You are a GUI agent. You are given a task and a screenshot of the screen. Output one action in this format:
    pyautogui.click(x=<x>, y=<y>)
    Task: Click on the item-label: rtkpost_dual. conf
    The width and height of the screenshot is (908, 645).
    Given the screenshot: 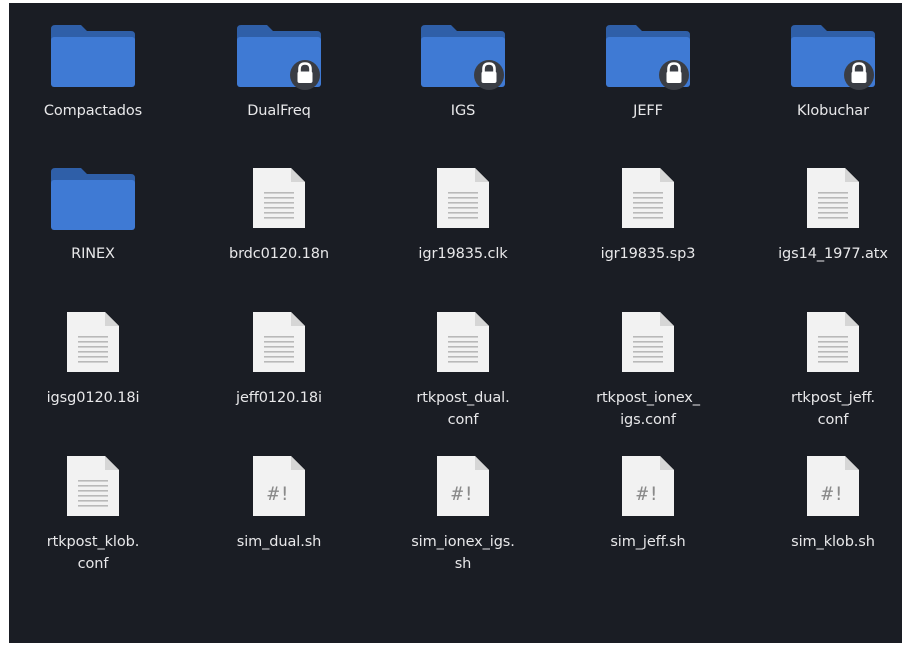 What is the action you would take?
    pyautogui.click(x=463, y=409)
    